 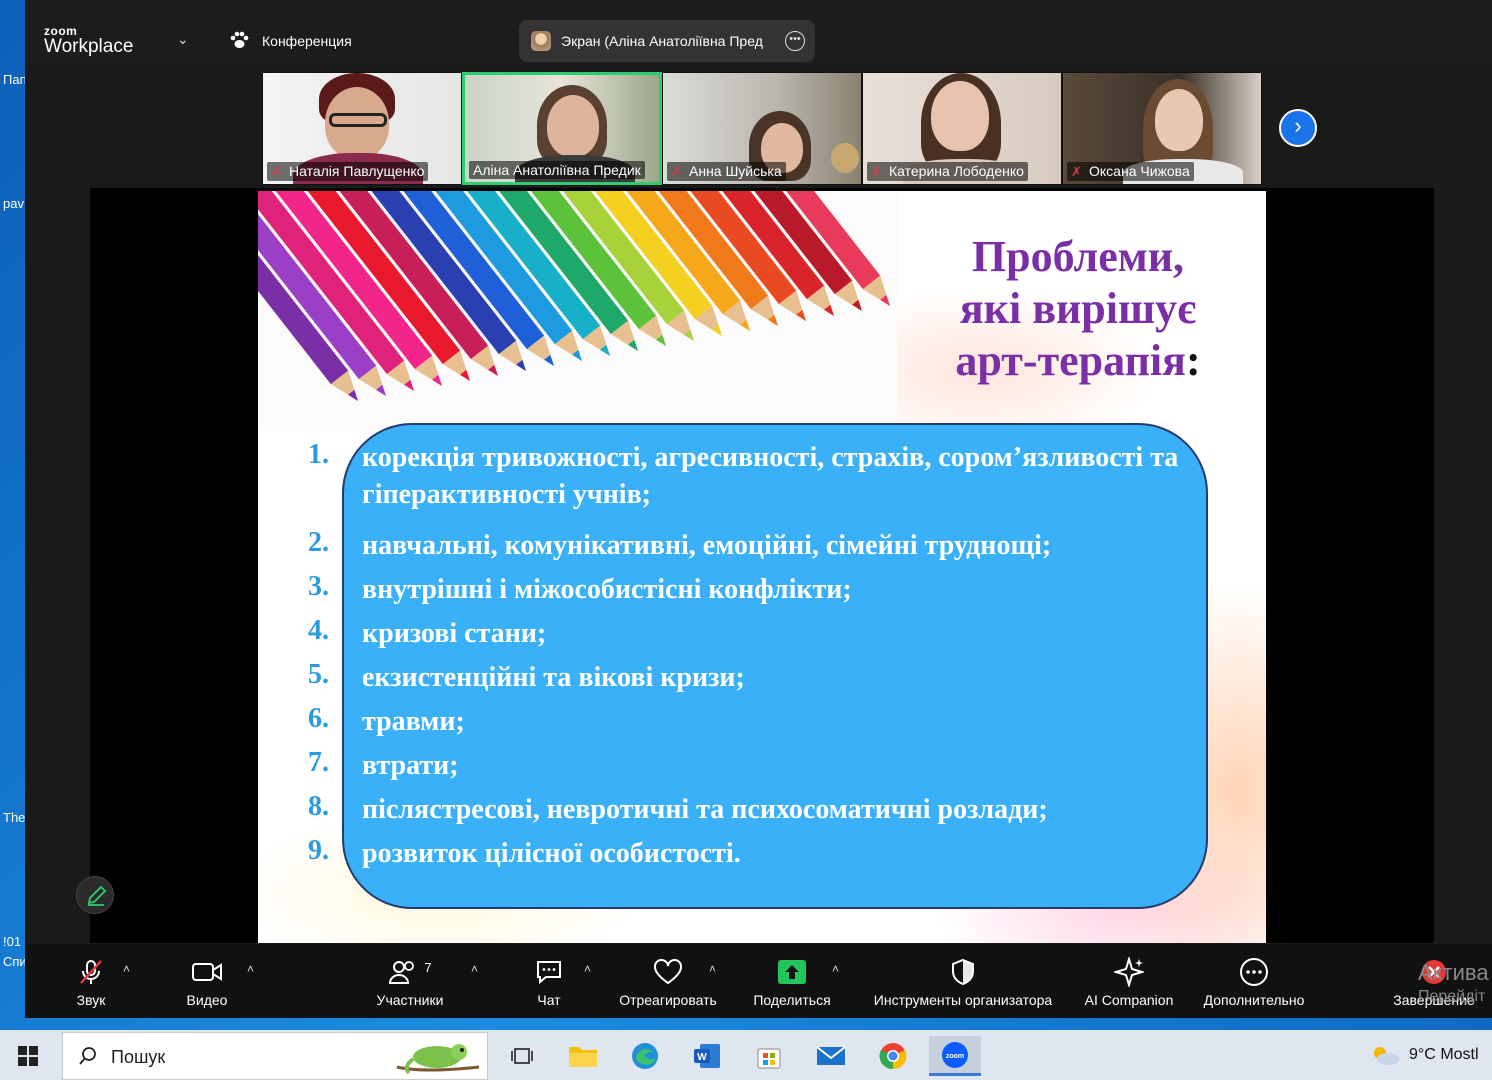 I want to click on participants-count: 7, so click(x=428, y=967).